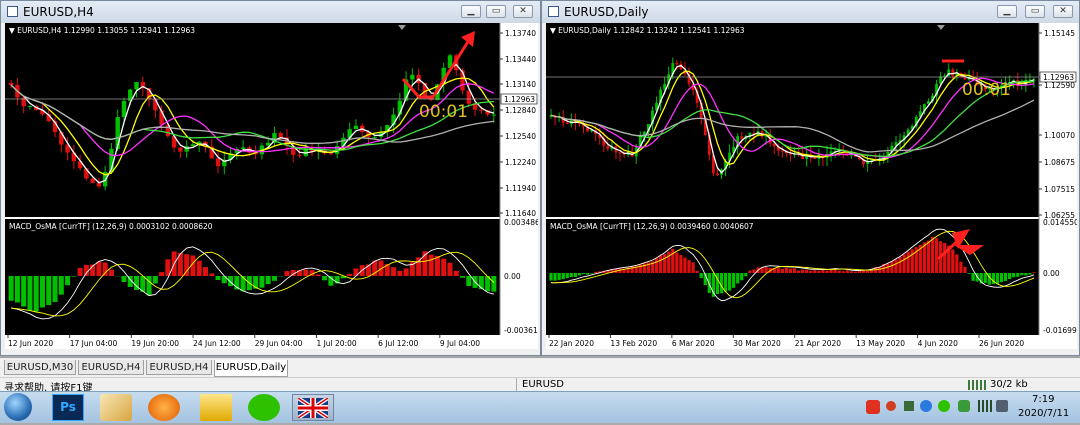 This screenshot has width=1080, height=425. What do you see at coordinates (18, 407) in the screenshot?
I see `start-button` at bounding box center [18, 407].